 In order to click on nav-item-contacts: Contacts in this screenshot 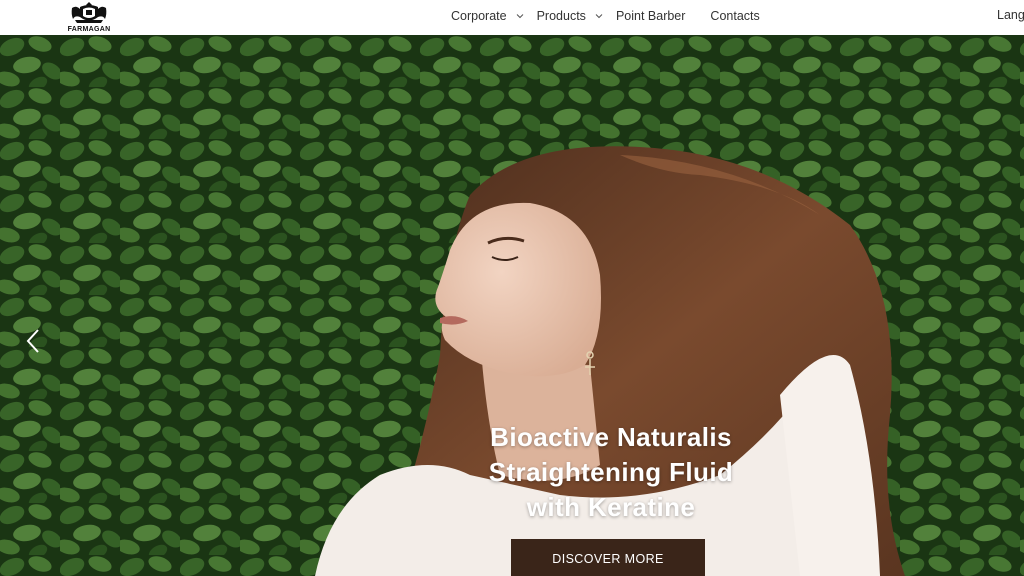, I will do `click(734, 16)`.